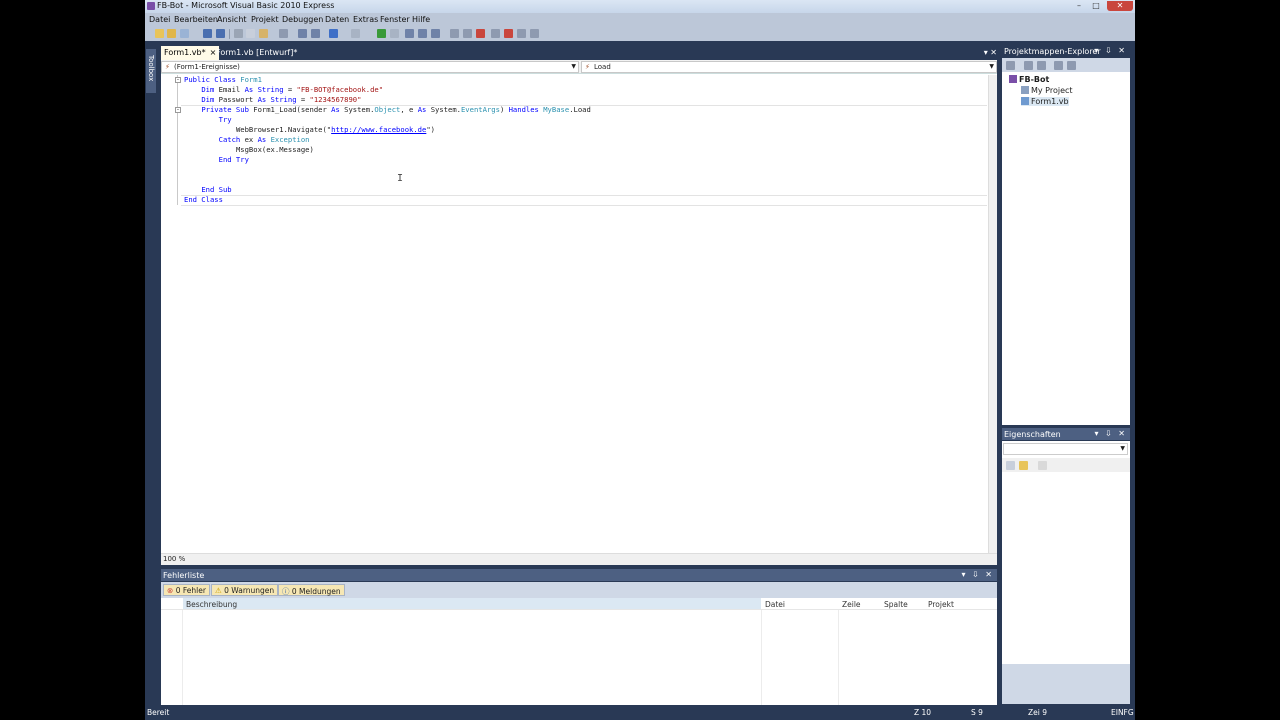 This screenshot has height=720, width=1280. What do you see at coordinates (521, 33) in the screenshot?
I see `start-page-icon` at bounding box center [521, 33].